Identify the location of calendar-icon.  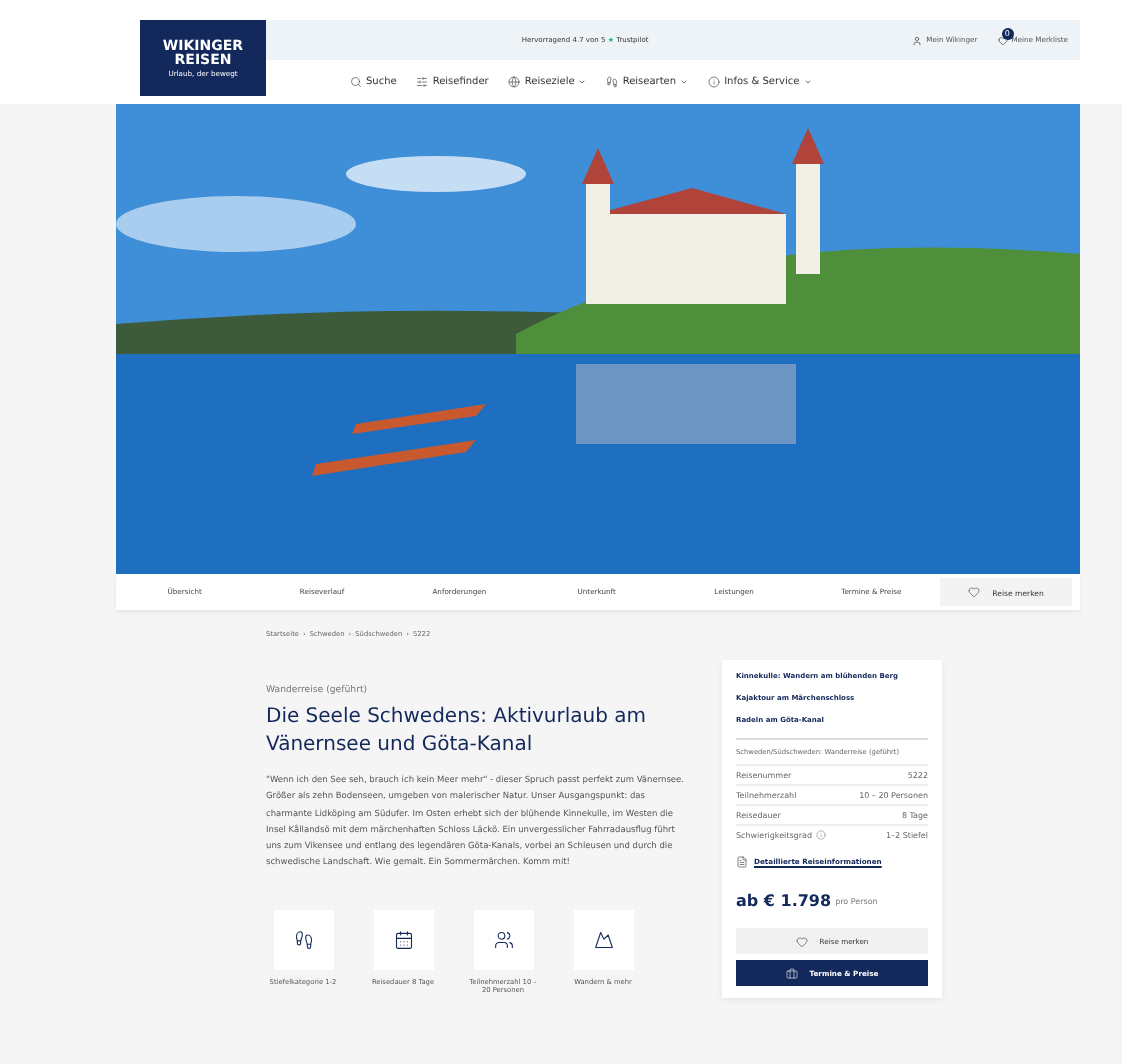
(403, 939).